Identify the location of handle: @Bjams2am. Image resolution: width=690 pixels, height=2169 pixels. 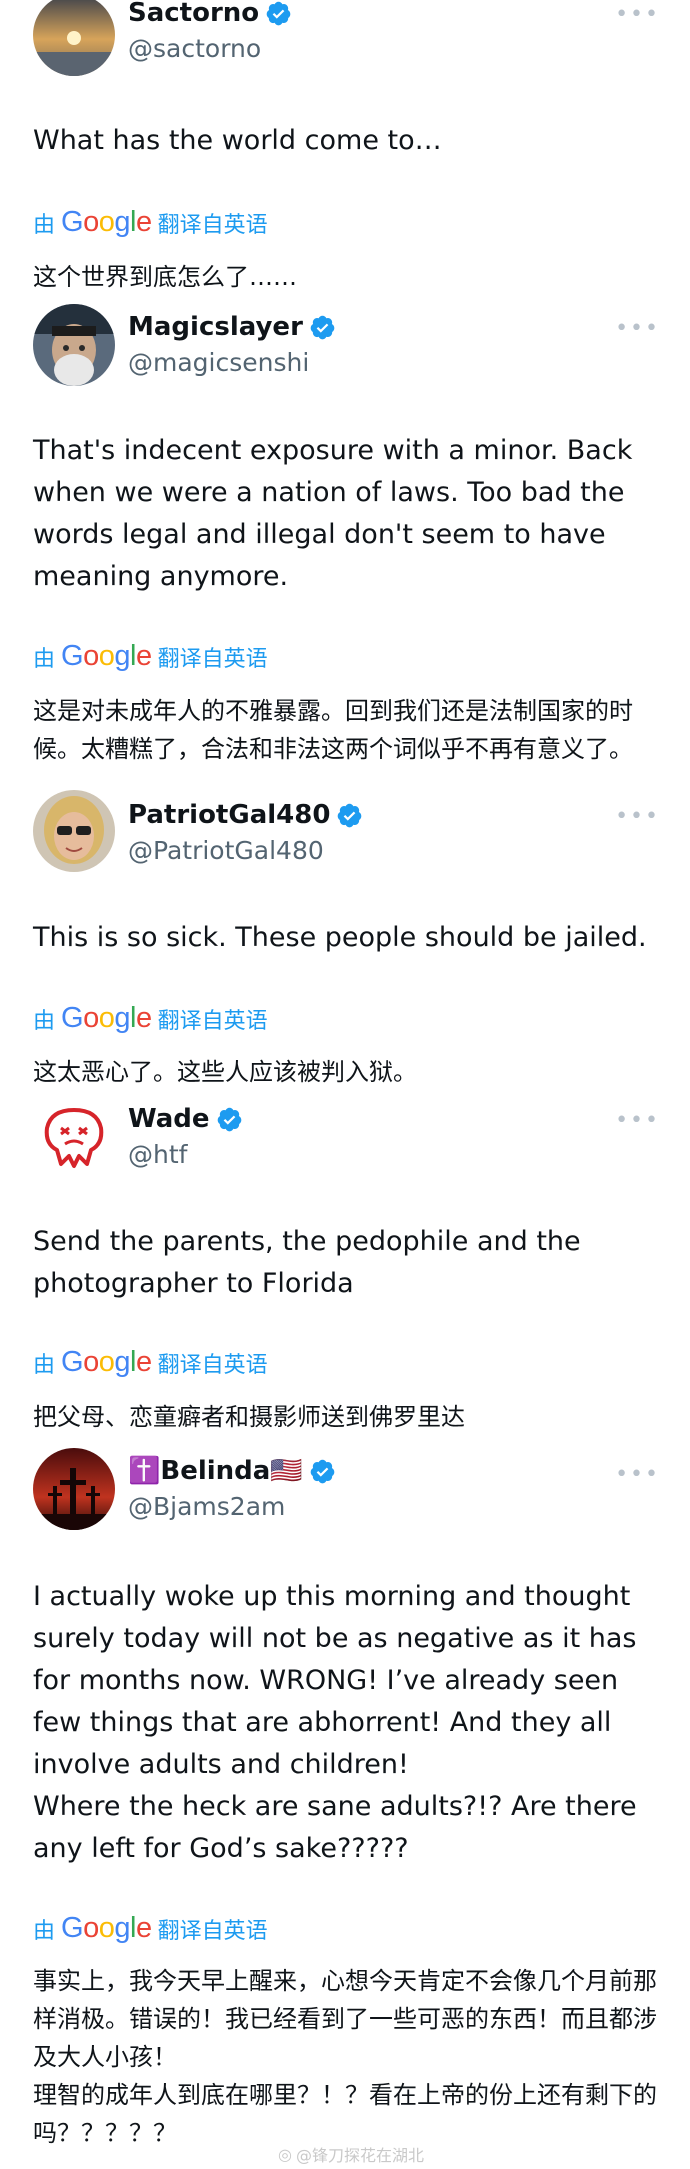
(206, 1506).